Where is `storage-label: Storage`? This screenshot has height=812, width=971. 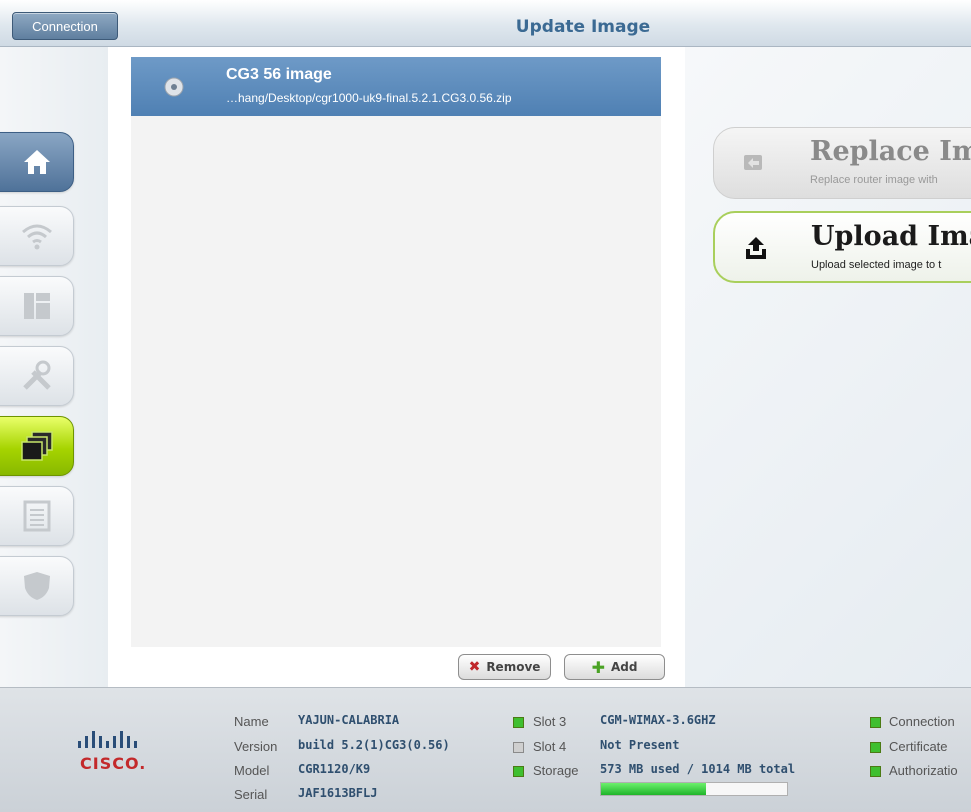 storage-label: Storage is located at coordinates (556, 770).